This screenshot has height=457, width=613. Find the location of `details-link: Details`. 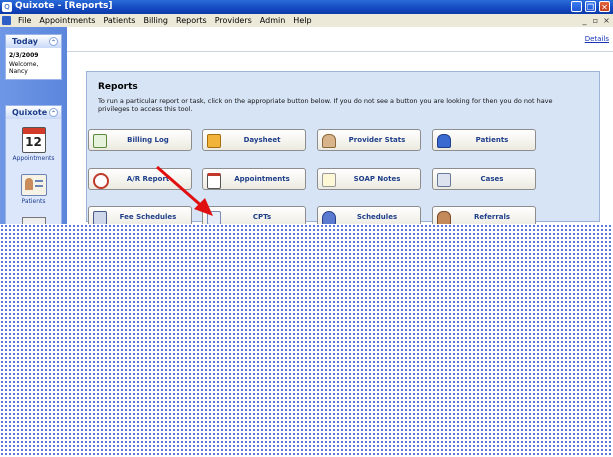

details-link: Details is located at coordinates (597, 39).